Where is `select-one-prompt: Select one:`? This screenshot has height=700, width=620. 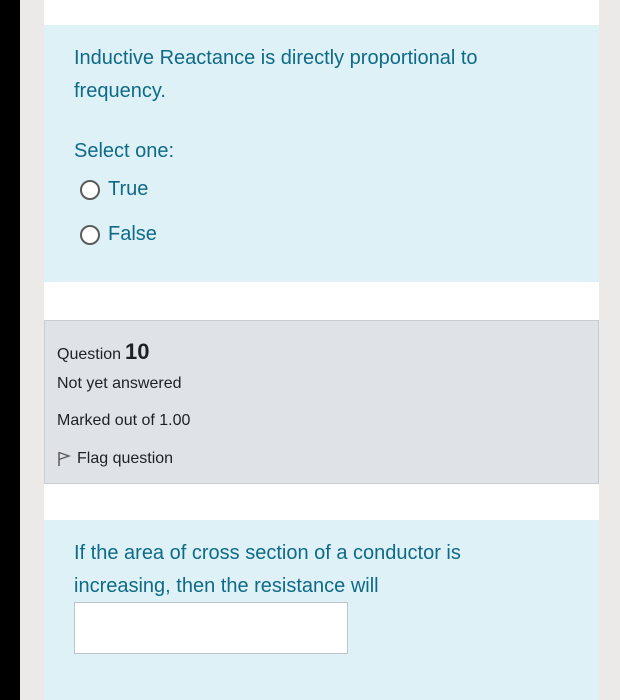
select-one-prompt: Select one: is located at coordinates (124, 151).